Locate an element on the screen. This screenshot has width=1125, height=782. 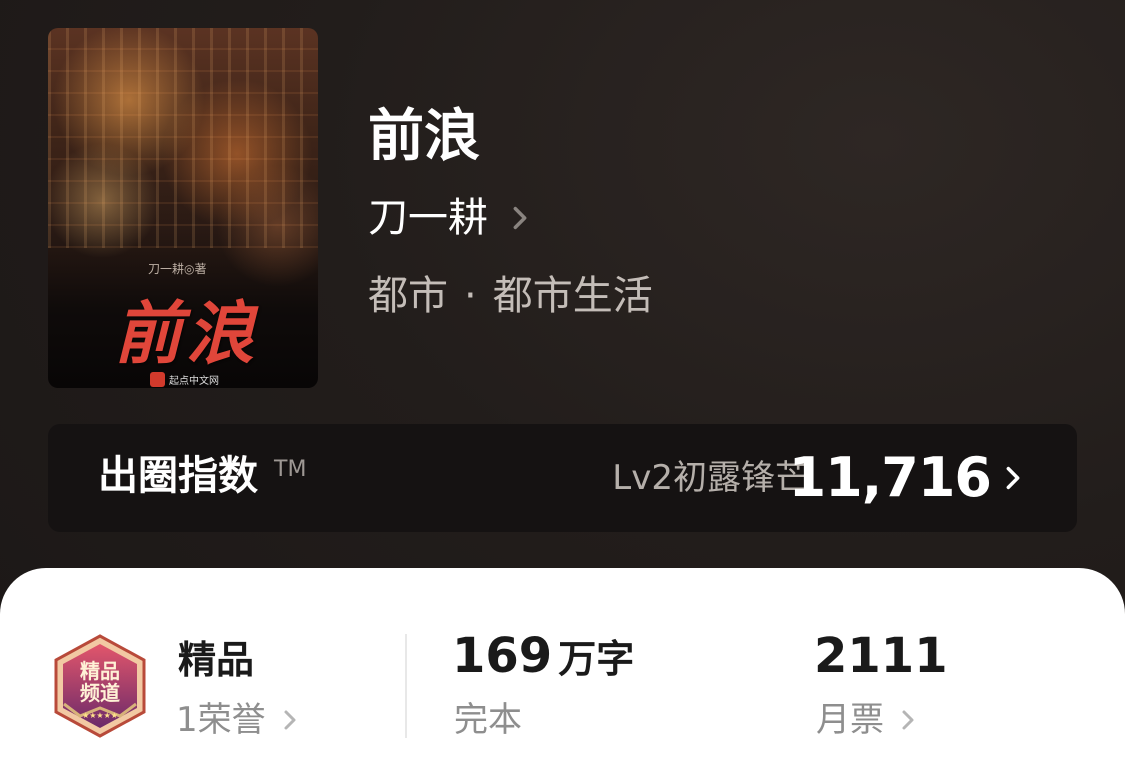
monthly-votes-label: 月票 is located at coordinates (850, 720).